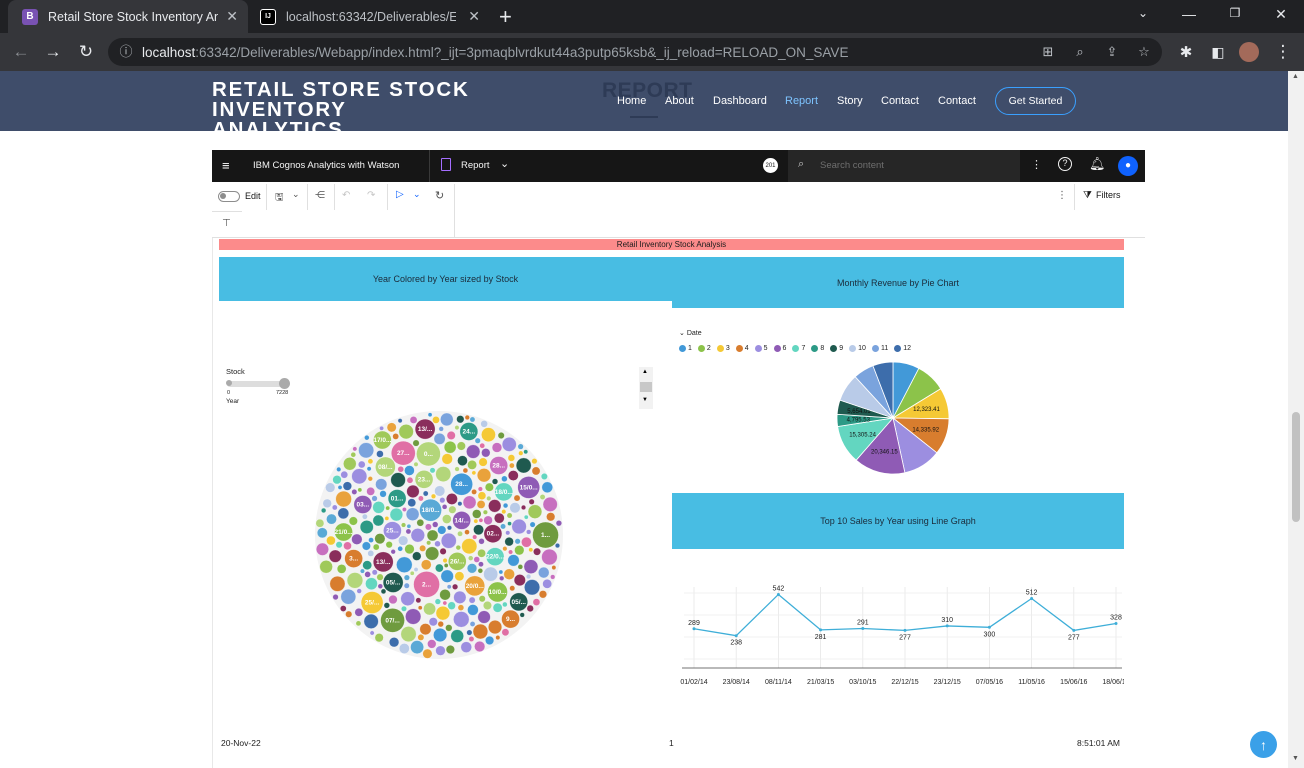 The width and height of the screenshot is (1304, 768). Describe the element at coordinates (679, 101) in the screenshot. I see `nav-about: About` at that location.